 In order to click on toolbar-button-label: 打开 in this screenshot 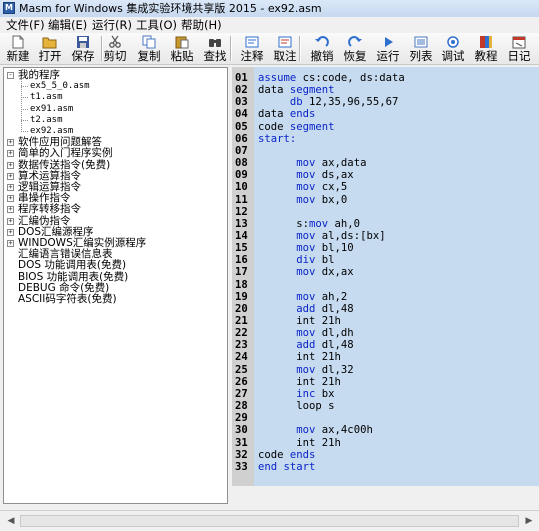, I will do `click(50, 56)`.